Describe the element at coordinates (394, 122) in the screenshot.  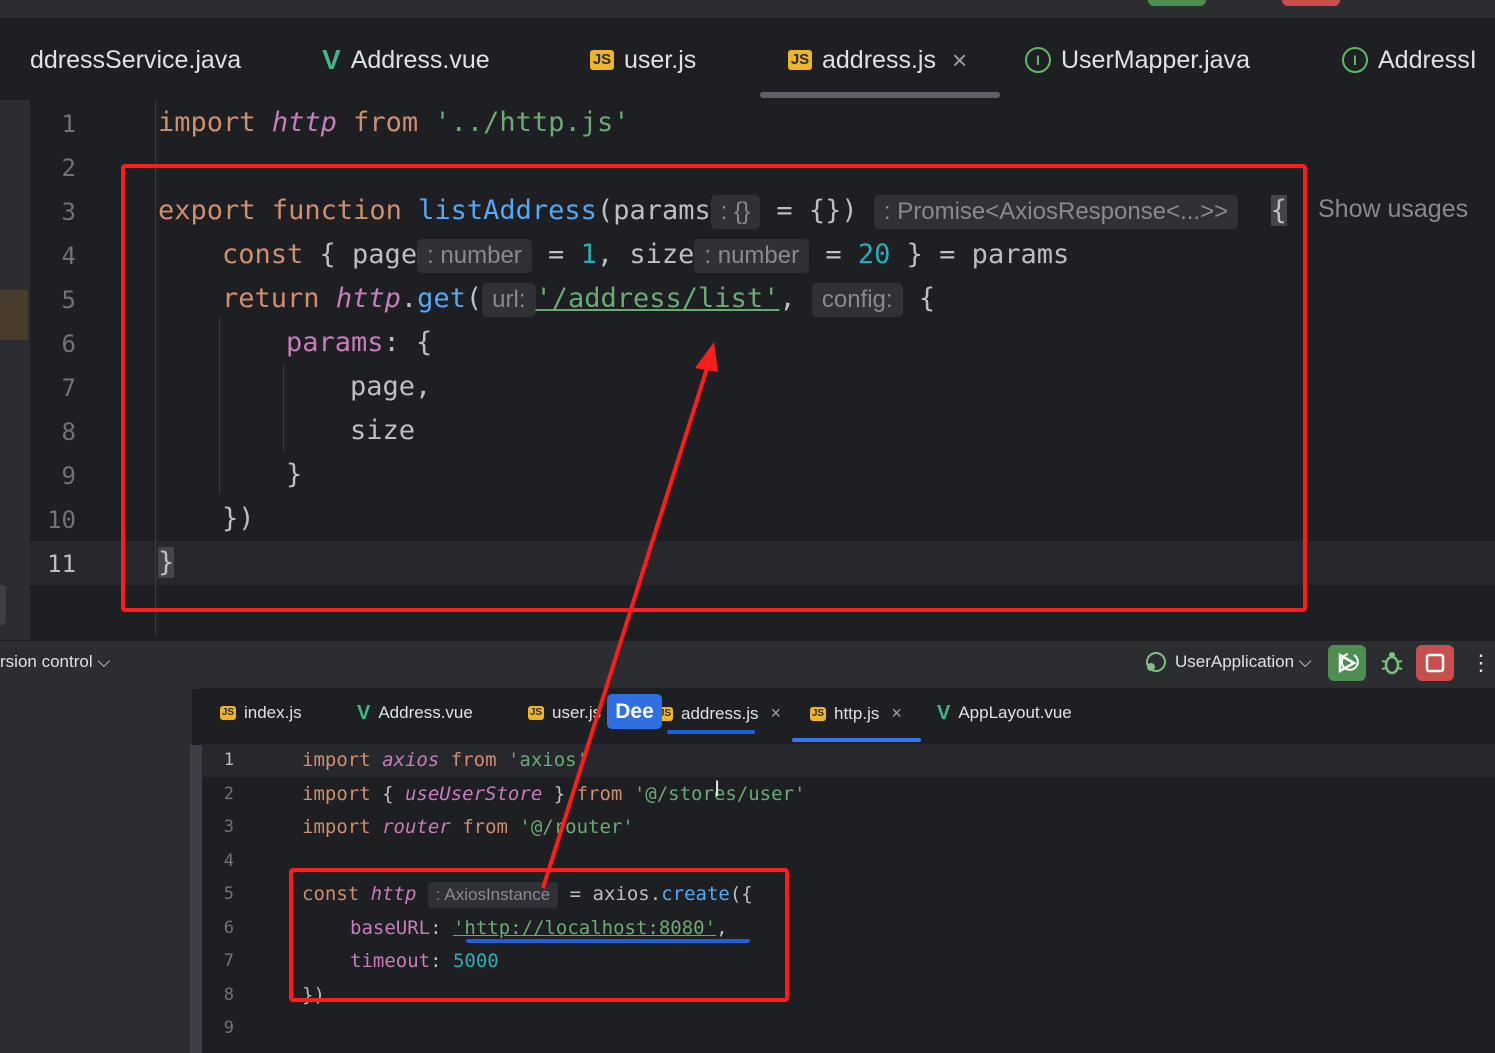
I see `code-line-1: import http from '../http.js'` at that location.